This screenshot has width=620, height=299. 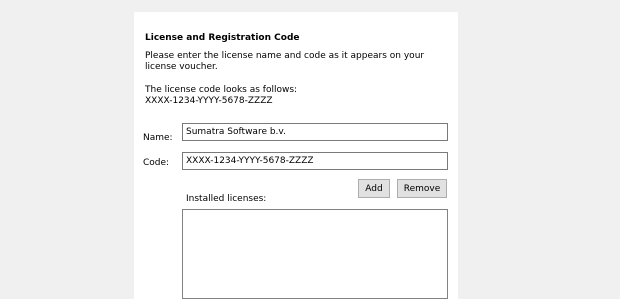 What do you see at coordinates (226, 199) in the screenshot?
I see `installed-licenses-label: Installed licenses:` at bounding box center [226, 199].